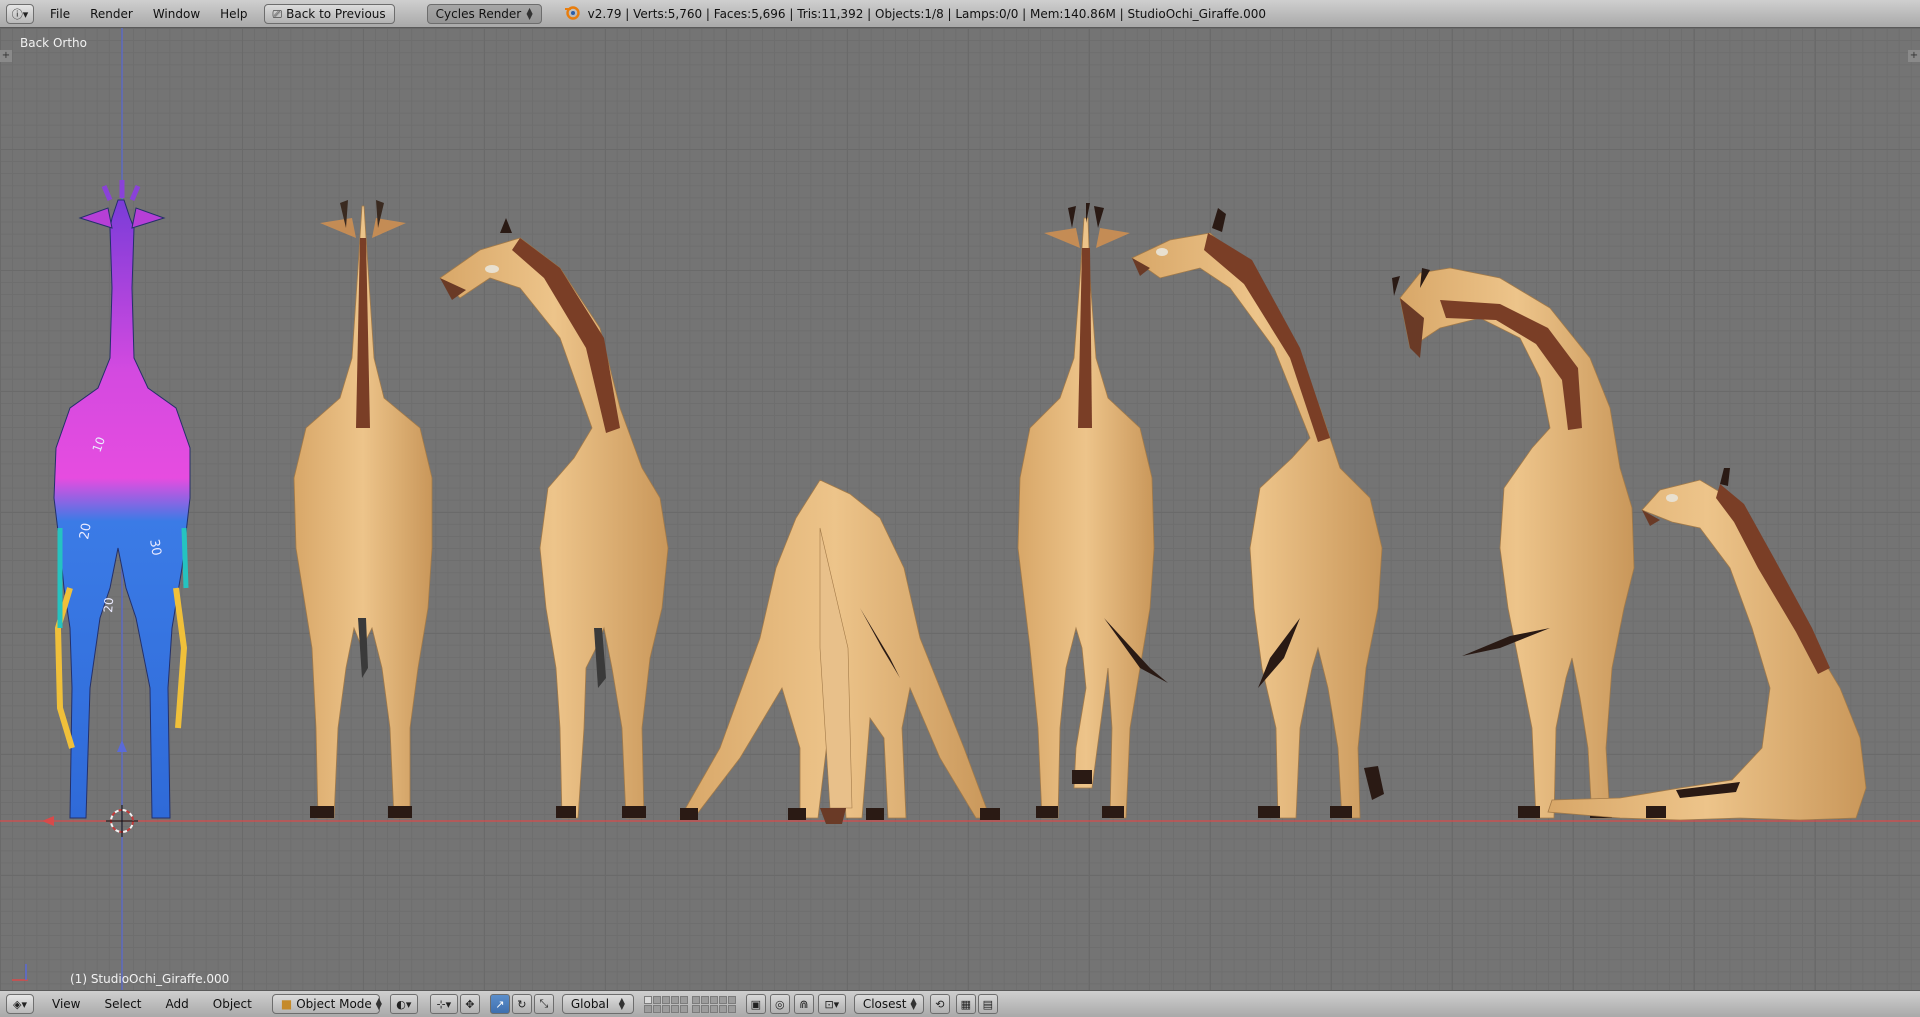 This screenshot has height=1017, width=1920. Describe the element at coordinates (20, 972) in the screenshot. I see `axis-gizmo-icon` at that location.